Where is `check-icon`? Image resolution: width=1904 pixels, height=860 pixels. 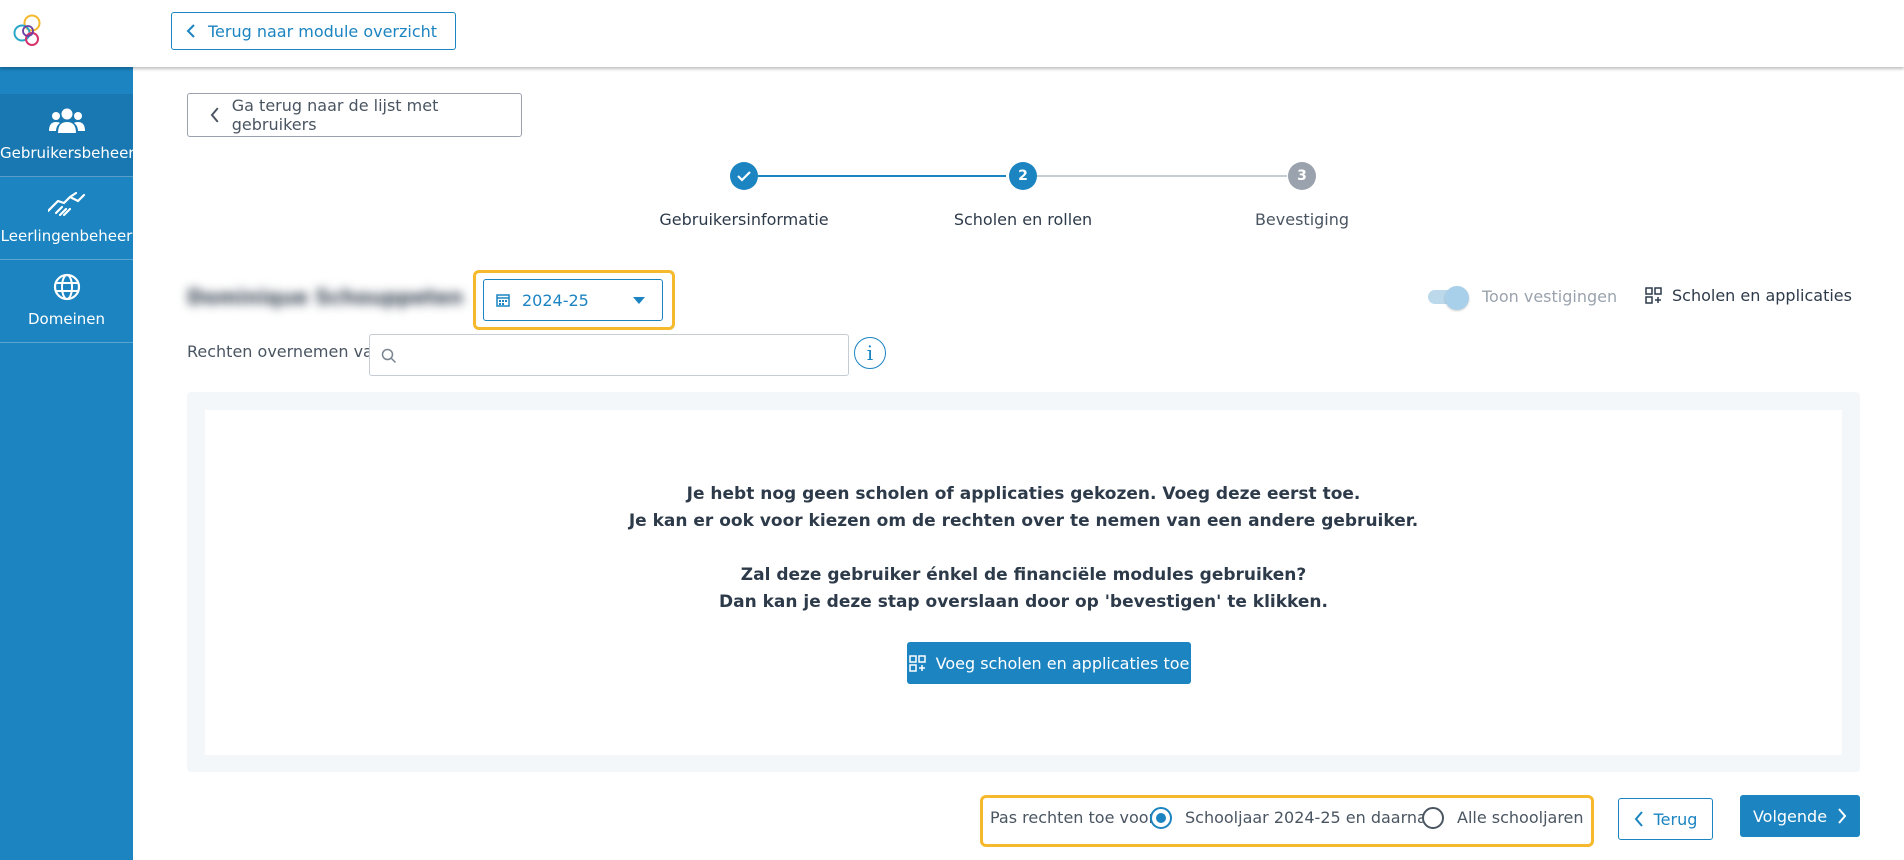
check-icon is located at coordinates (744, 176).